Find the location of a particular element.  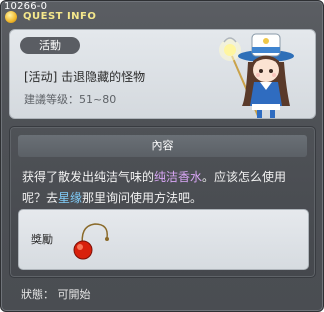

npc-highlight: 星缘 is located at coordinates (70, 198).